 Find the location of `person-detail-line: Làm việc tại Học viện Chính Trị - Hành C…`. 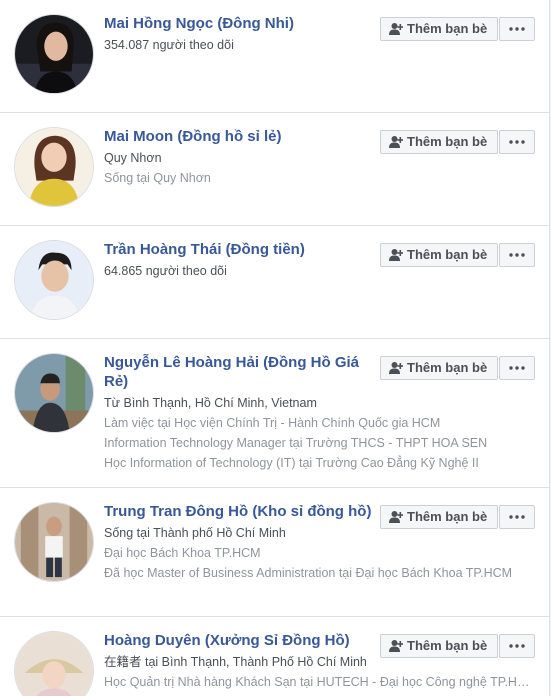

person-detail-line: Làm việc tại Học viện Chính Trị - Hành C… is located at coordinates (272, 423).